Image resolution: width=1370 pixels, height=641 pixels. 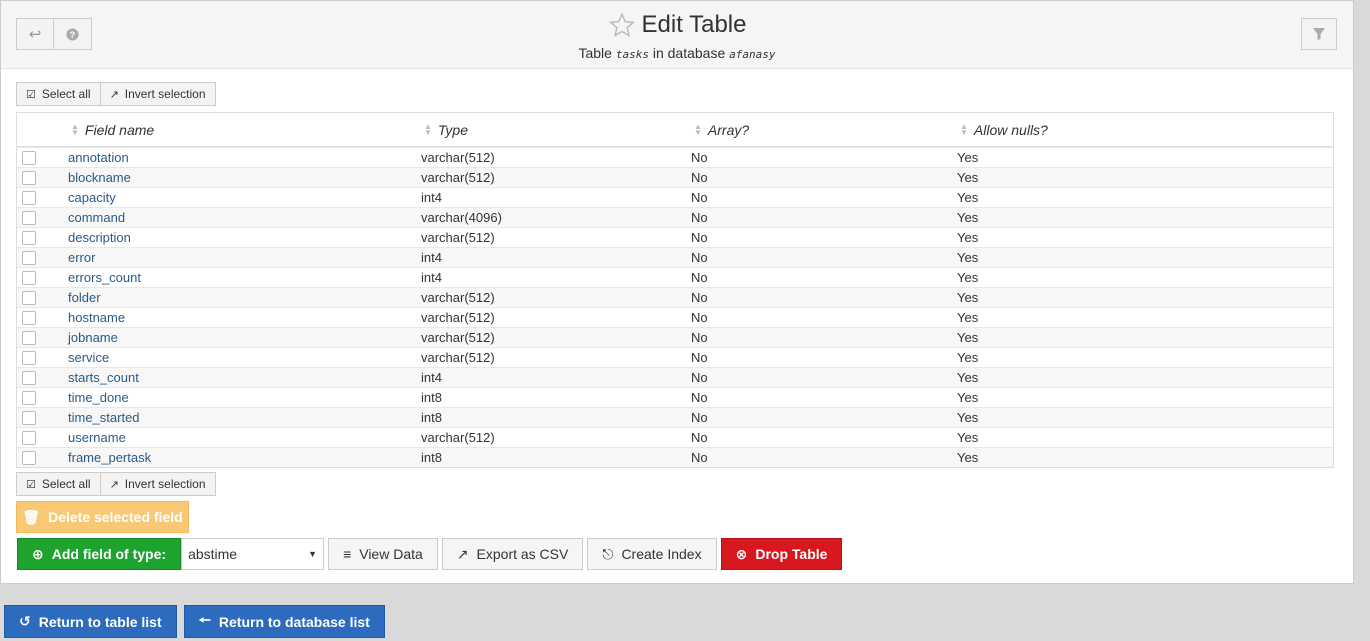 I want to click on column-header-array: ▲ ▼ Array?, so click(x=721, y=130).